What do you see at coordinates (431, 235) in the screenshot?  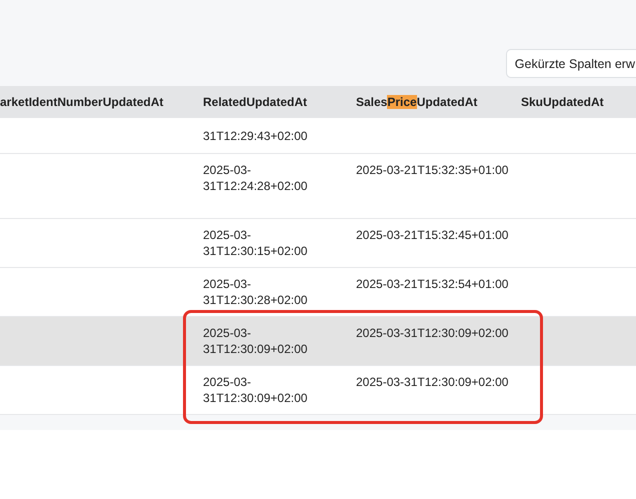 I see `table-cell-text: 2025-03-21T15:32:45+01:00` at bounding box center [431, 235].